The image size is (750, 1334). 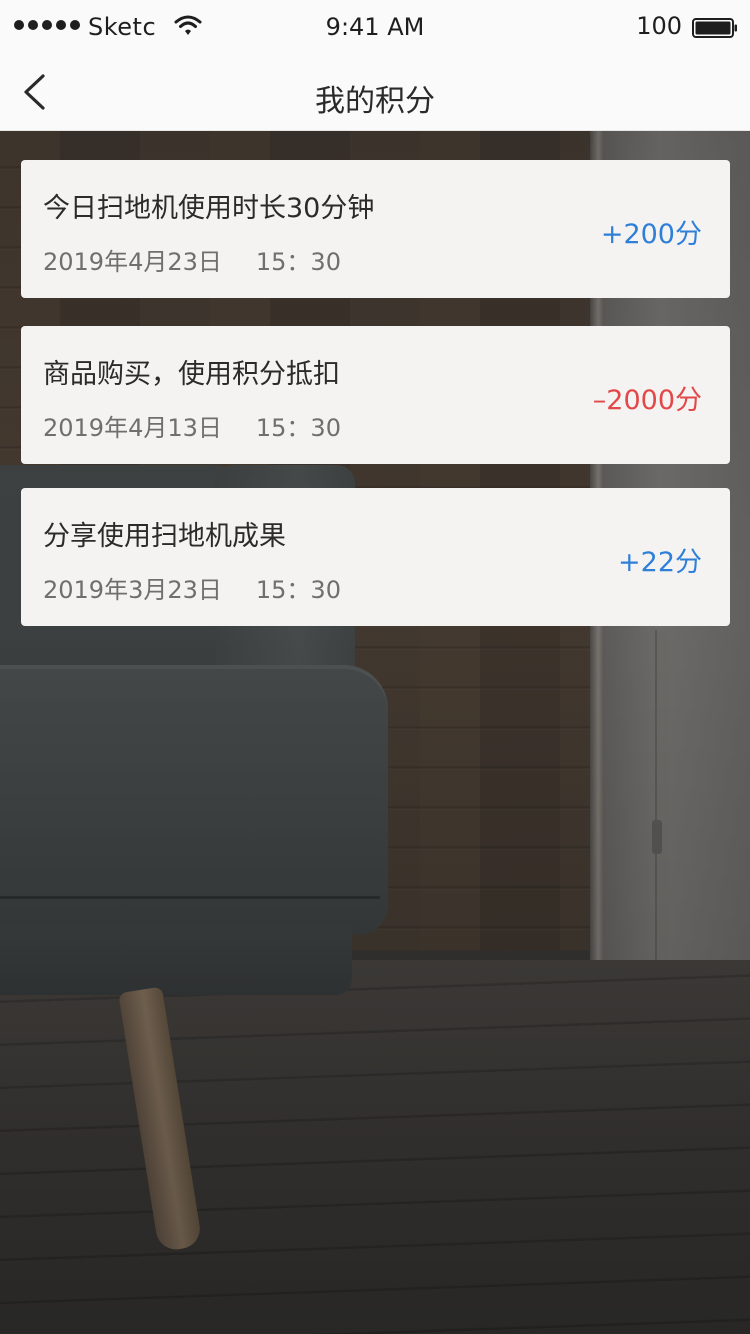 I want to click on record-date: 2019年4月13日, so click(x=132, y=428).